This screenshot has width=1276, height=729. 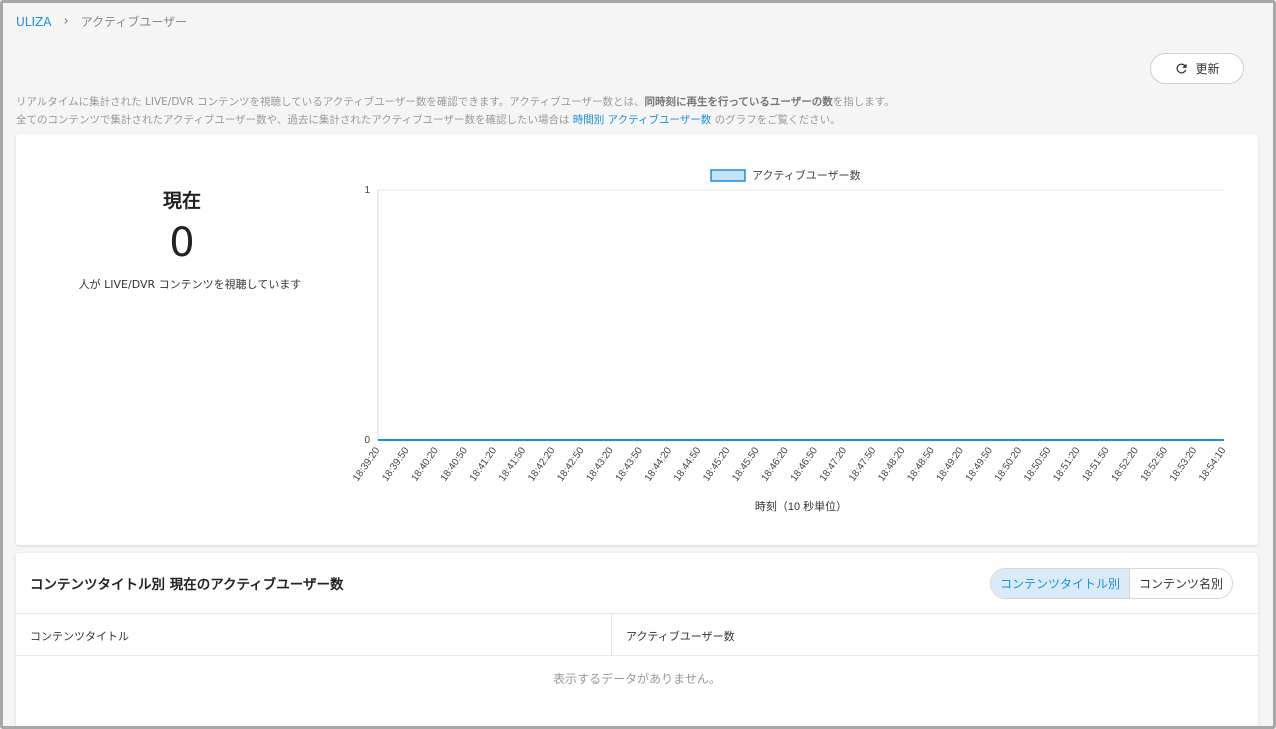 What do you see at coordinates (1181, 68) in the screenshot?
I see `refresh-icon` at bounding box center [1181, 68].